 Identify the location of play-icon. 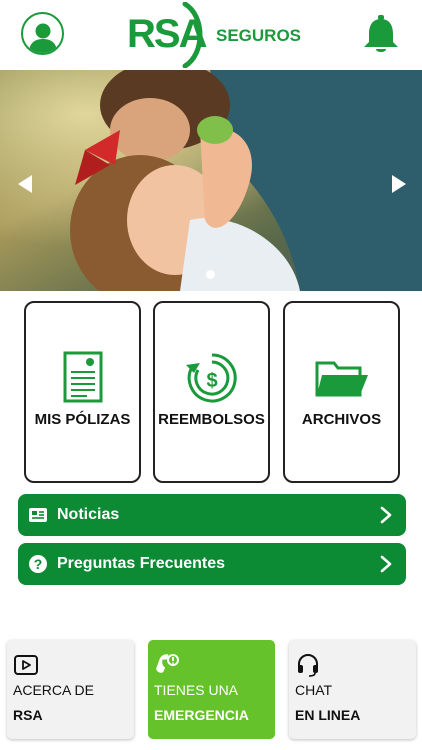
(26, 665).